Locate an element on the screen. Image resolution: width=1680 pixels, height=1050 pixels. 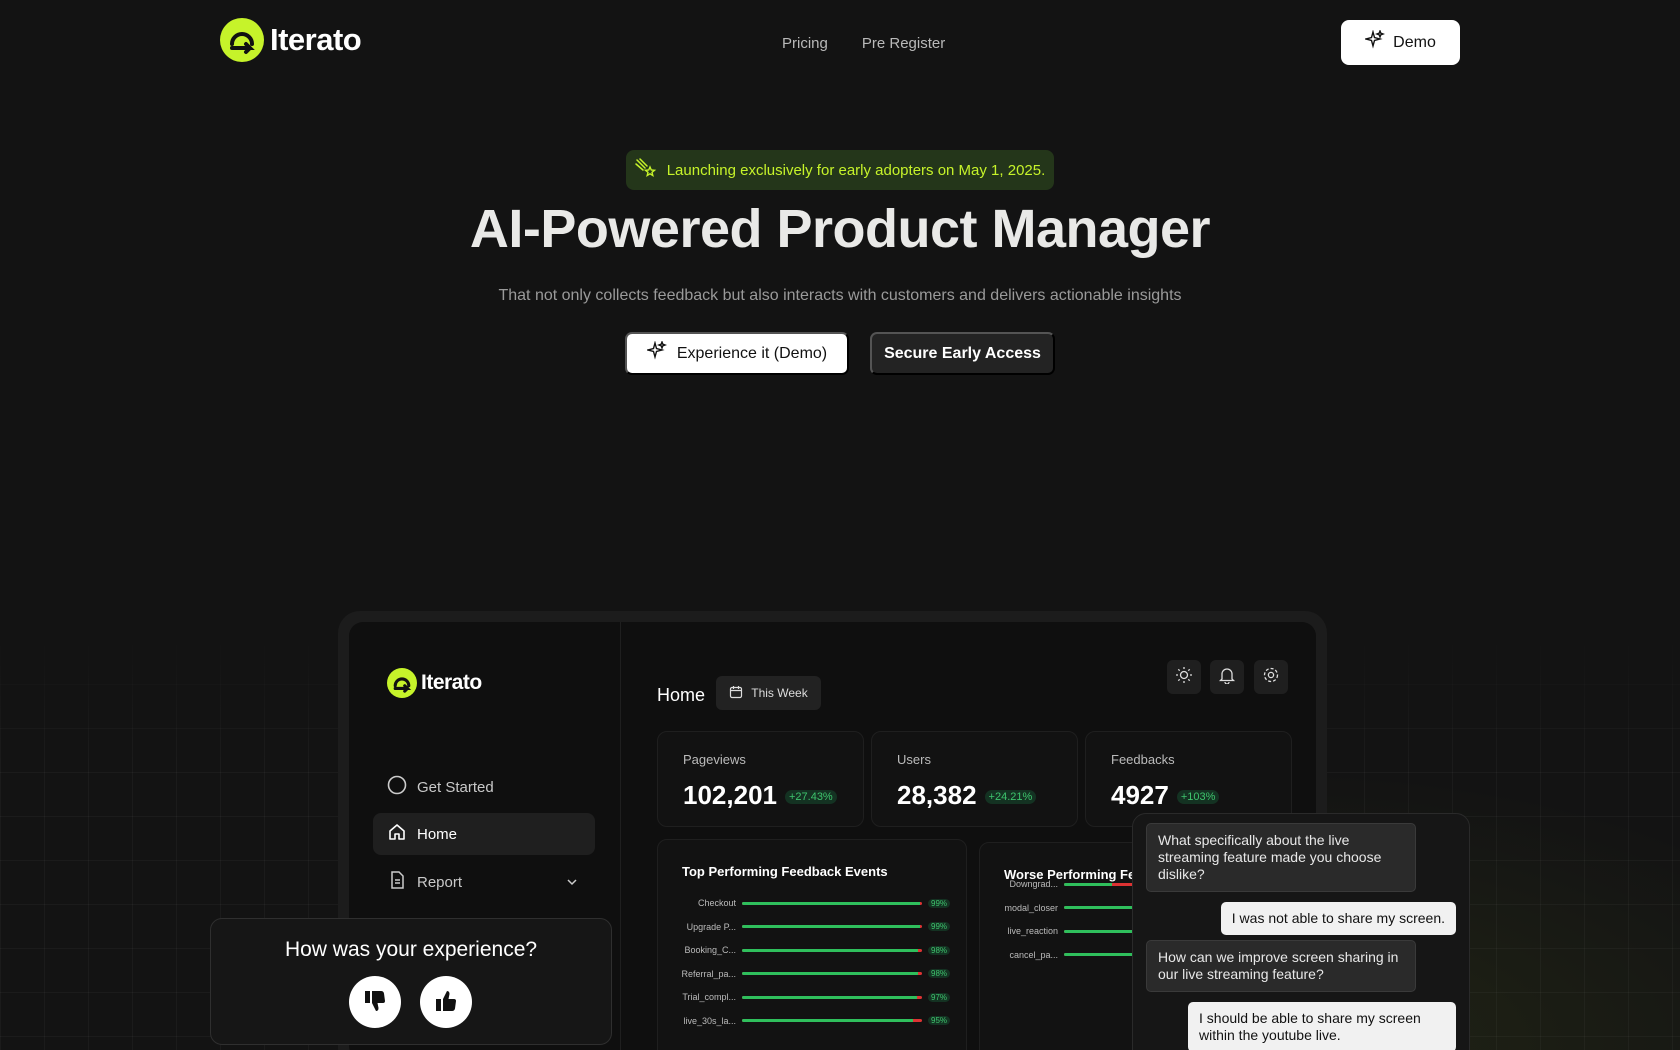
stat-delta-badge: +27.43% is located at coordinates (810, 797).